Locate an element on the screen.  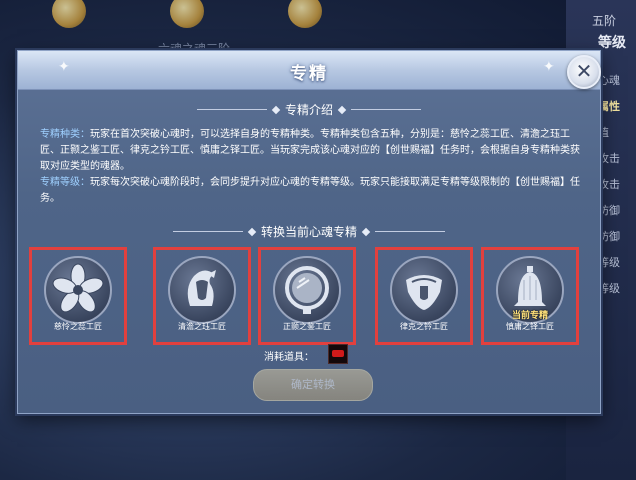
confirm-convert-button: 确定转换 is located at coordinates (313, 385).